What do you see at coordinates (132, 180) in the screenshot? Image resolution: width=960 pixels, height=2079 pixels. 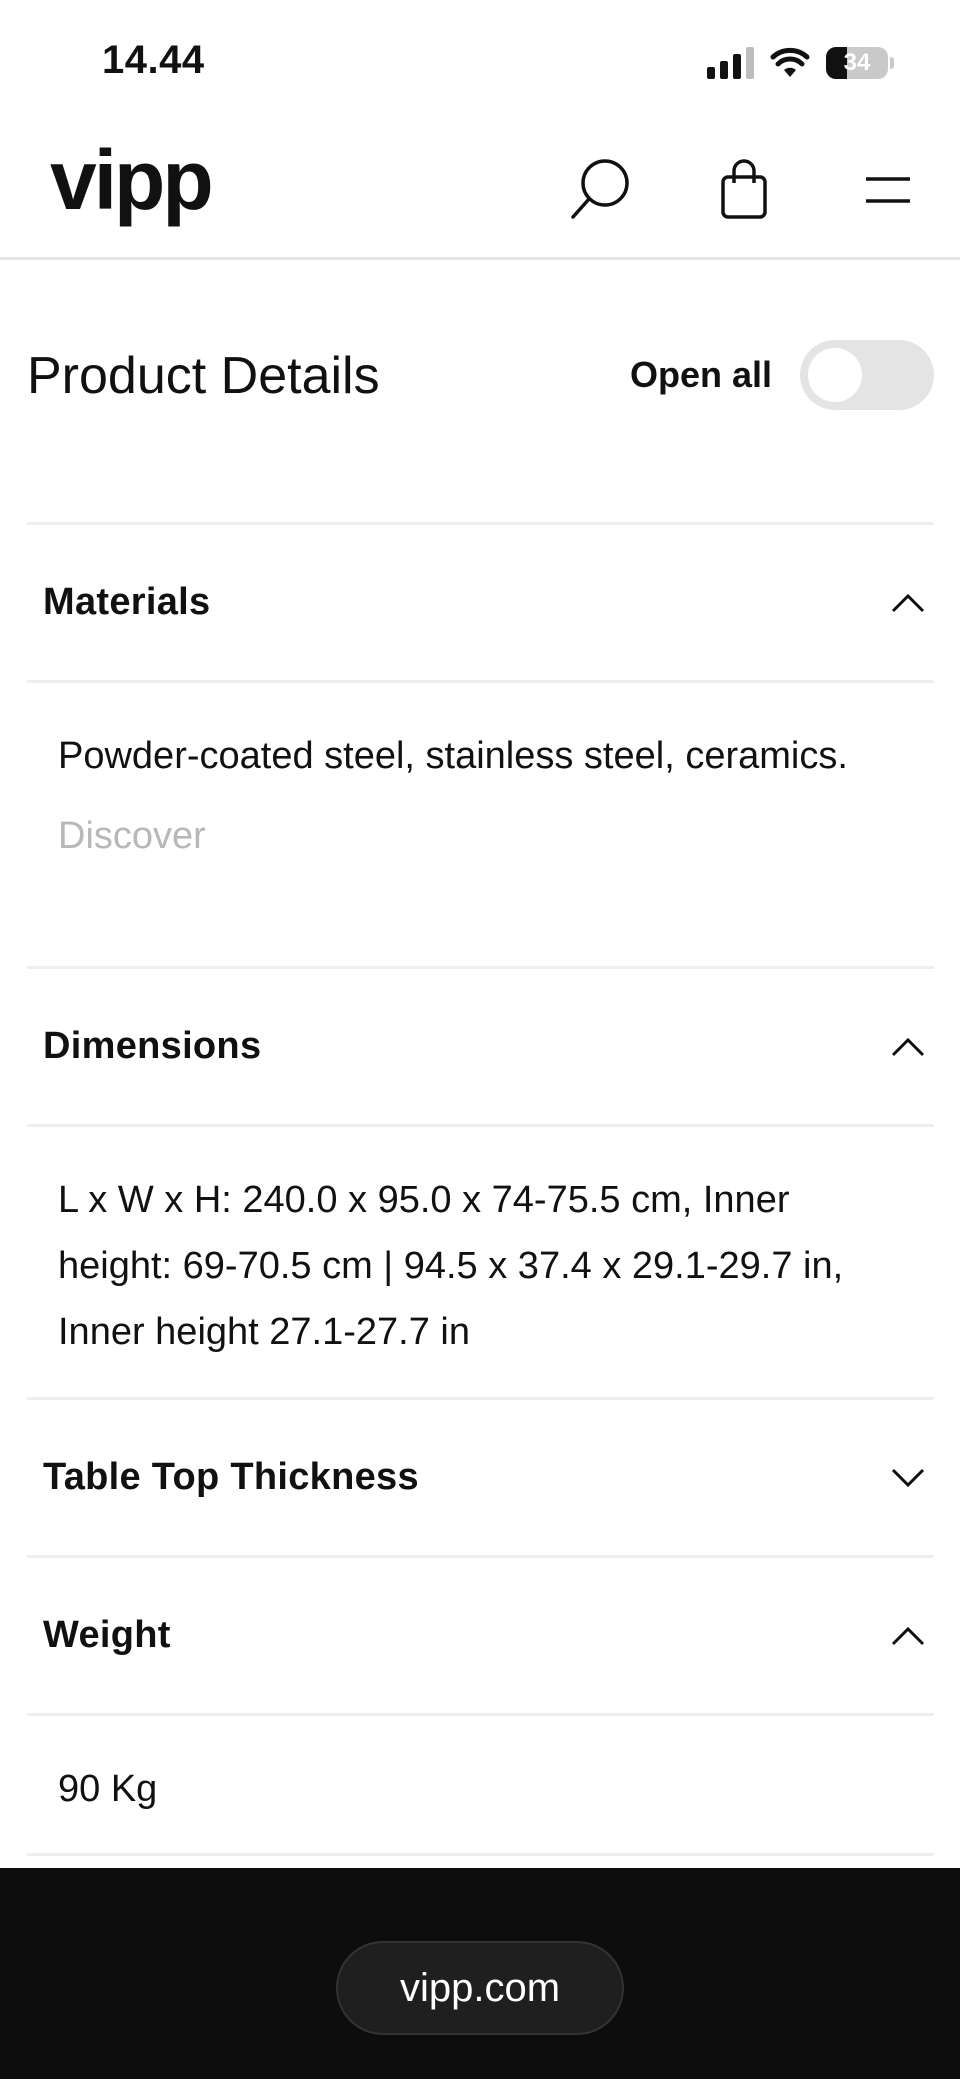 I see `vipp-logo: vipp` at bounding box center [132, 180].